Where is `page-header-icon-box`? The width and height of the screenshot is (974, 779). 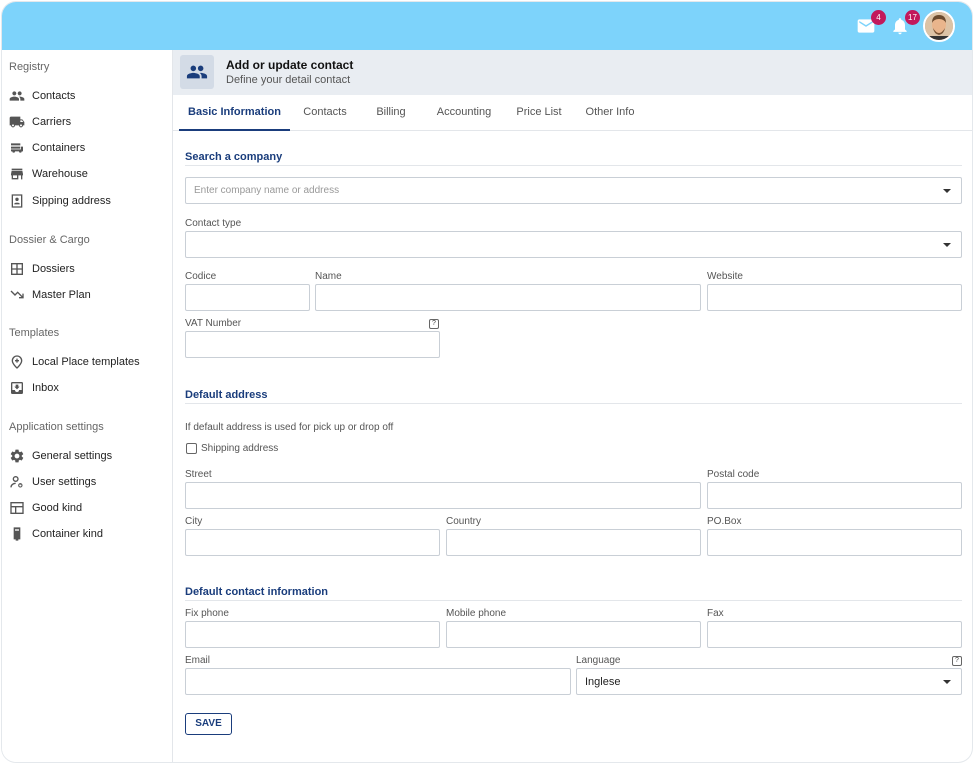
page-header-icon-box is located at coordinates (197, 72).